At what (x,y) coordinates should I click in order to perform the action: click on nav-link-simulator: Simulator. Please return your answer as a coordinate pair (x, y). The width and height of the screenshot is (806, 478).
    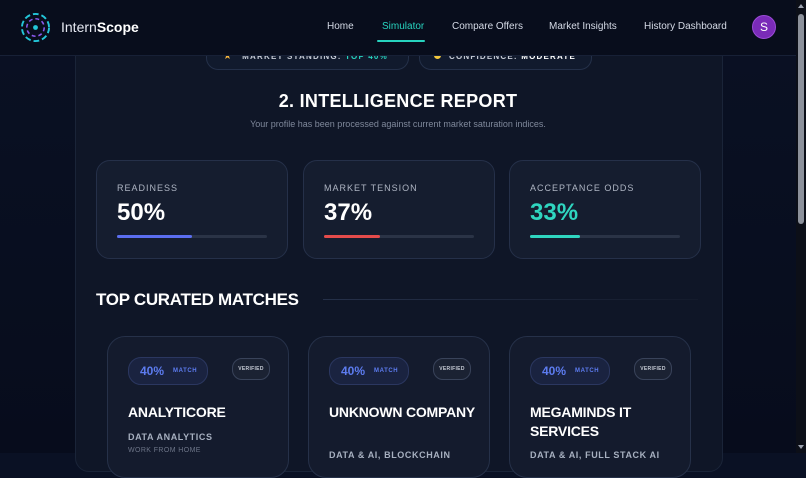
    Looking at the image, I should click on (403, 26).